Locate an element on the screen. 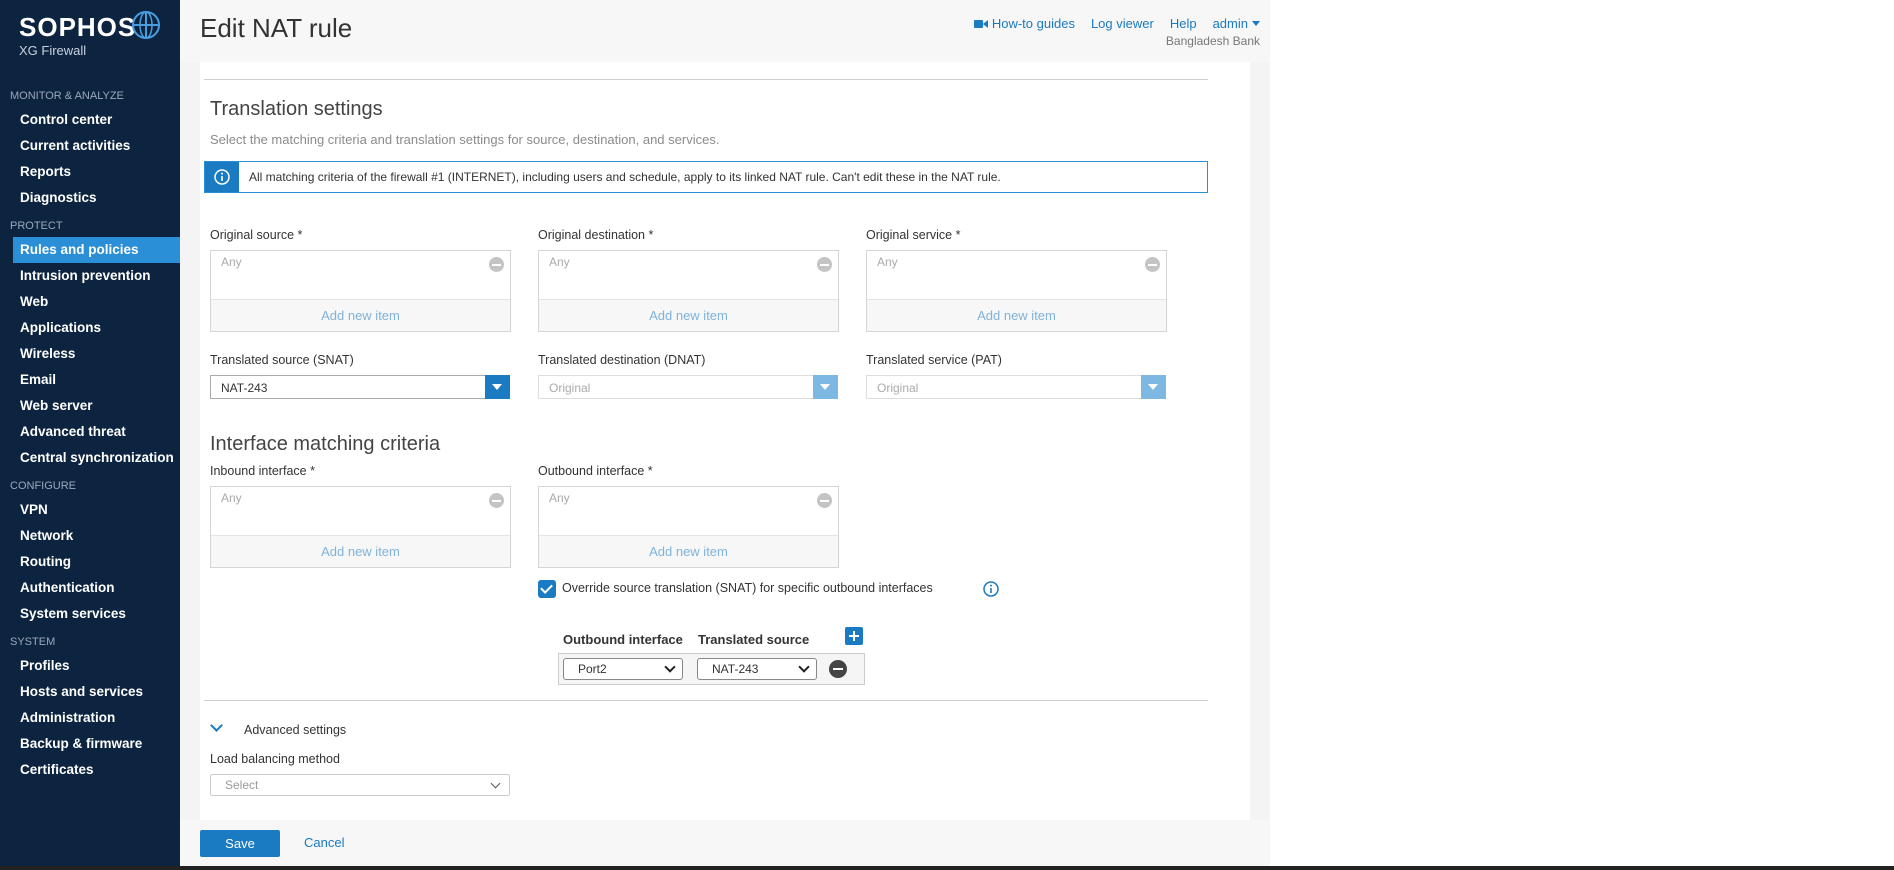 This screenshot has width=1894, height=870. translated-destination-label: Translated destination (DNAT) is located at coordinates (622, 360).